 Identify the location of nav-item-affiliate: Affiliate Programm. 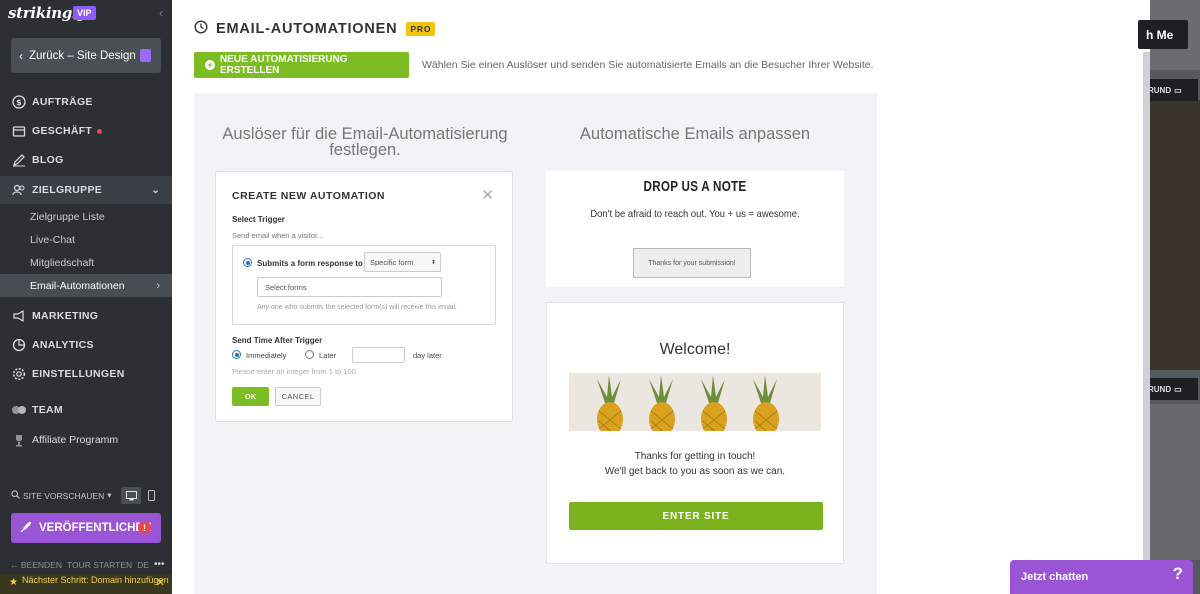
(86, 440).